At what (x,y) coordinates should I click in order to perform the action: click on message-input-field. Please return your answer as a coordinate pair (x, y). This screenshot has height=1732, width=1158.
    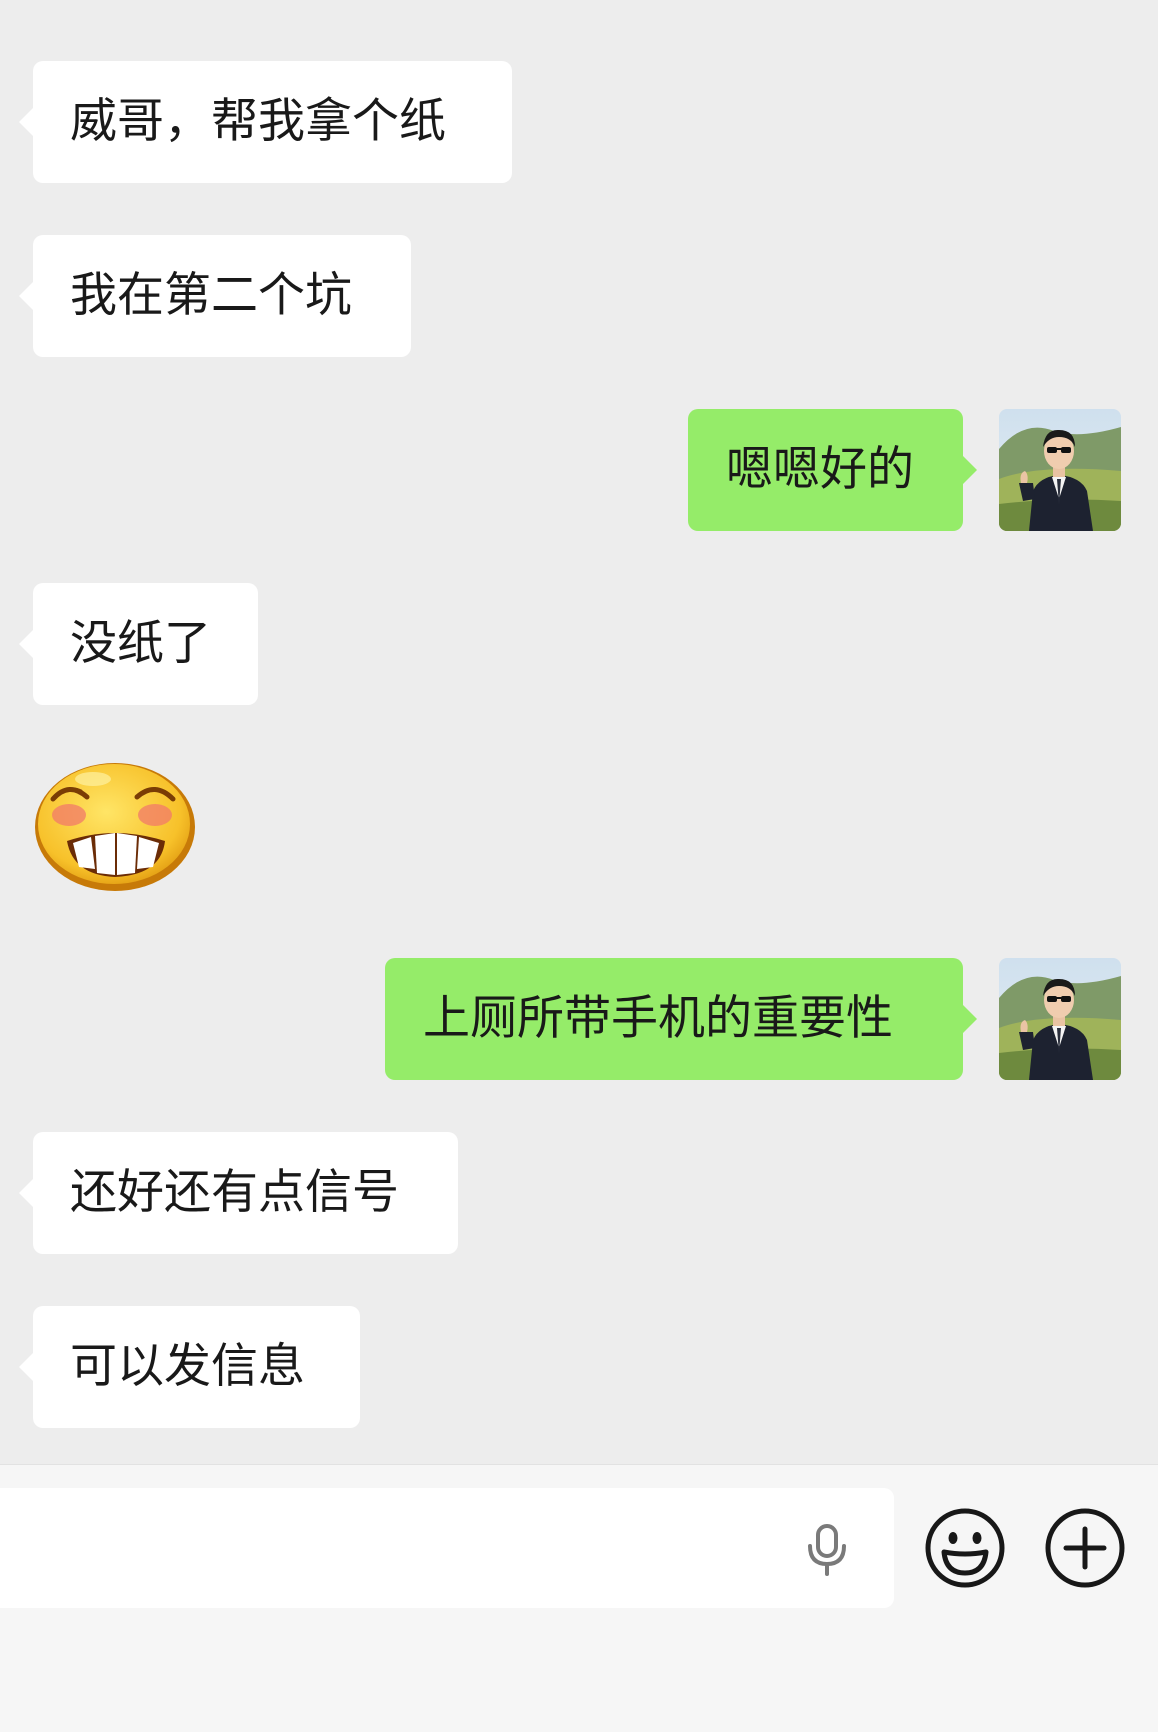
    Looking at the image, I should click on (447, 1548).